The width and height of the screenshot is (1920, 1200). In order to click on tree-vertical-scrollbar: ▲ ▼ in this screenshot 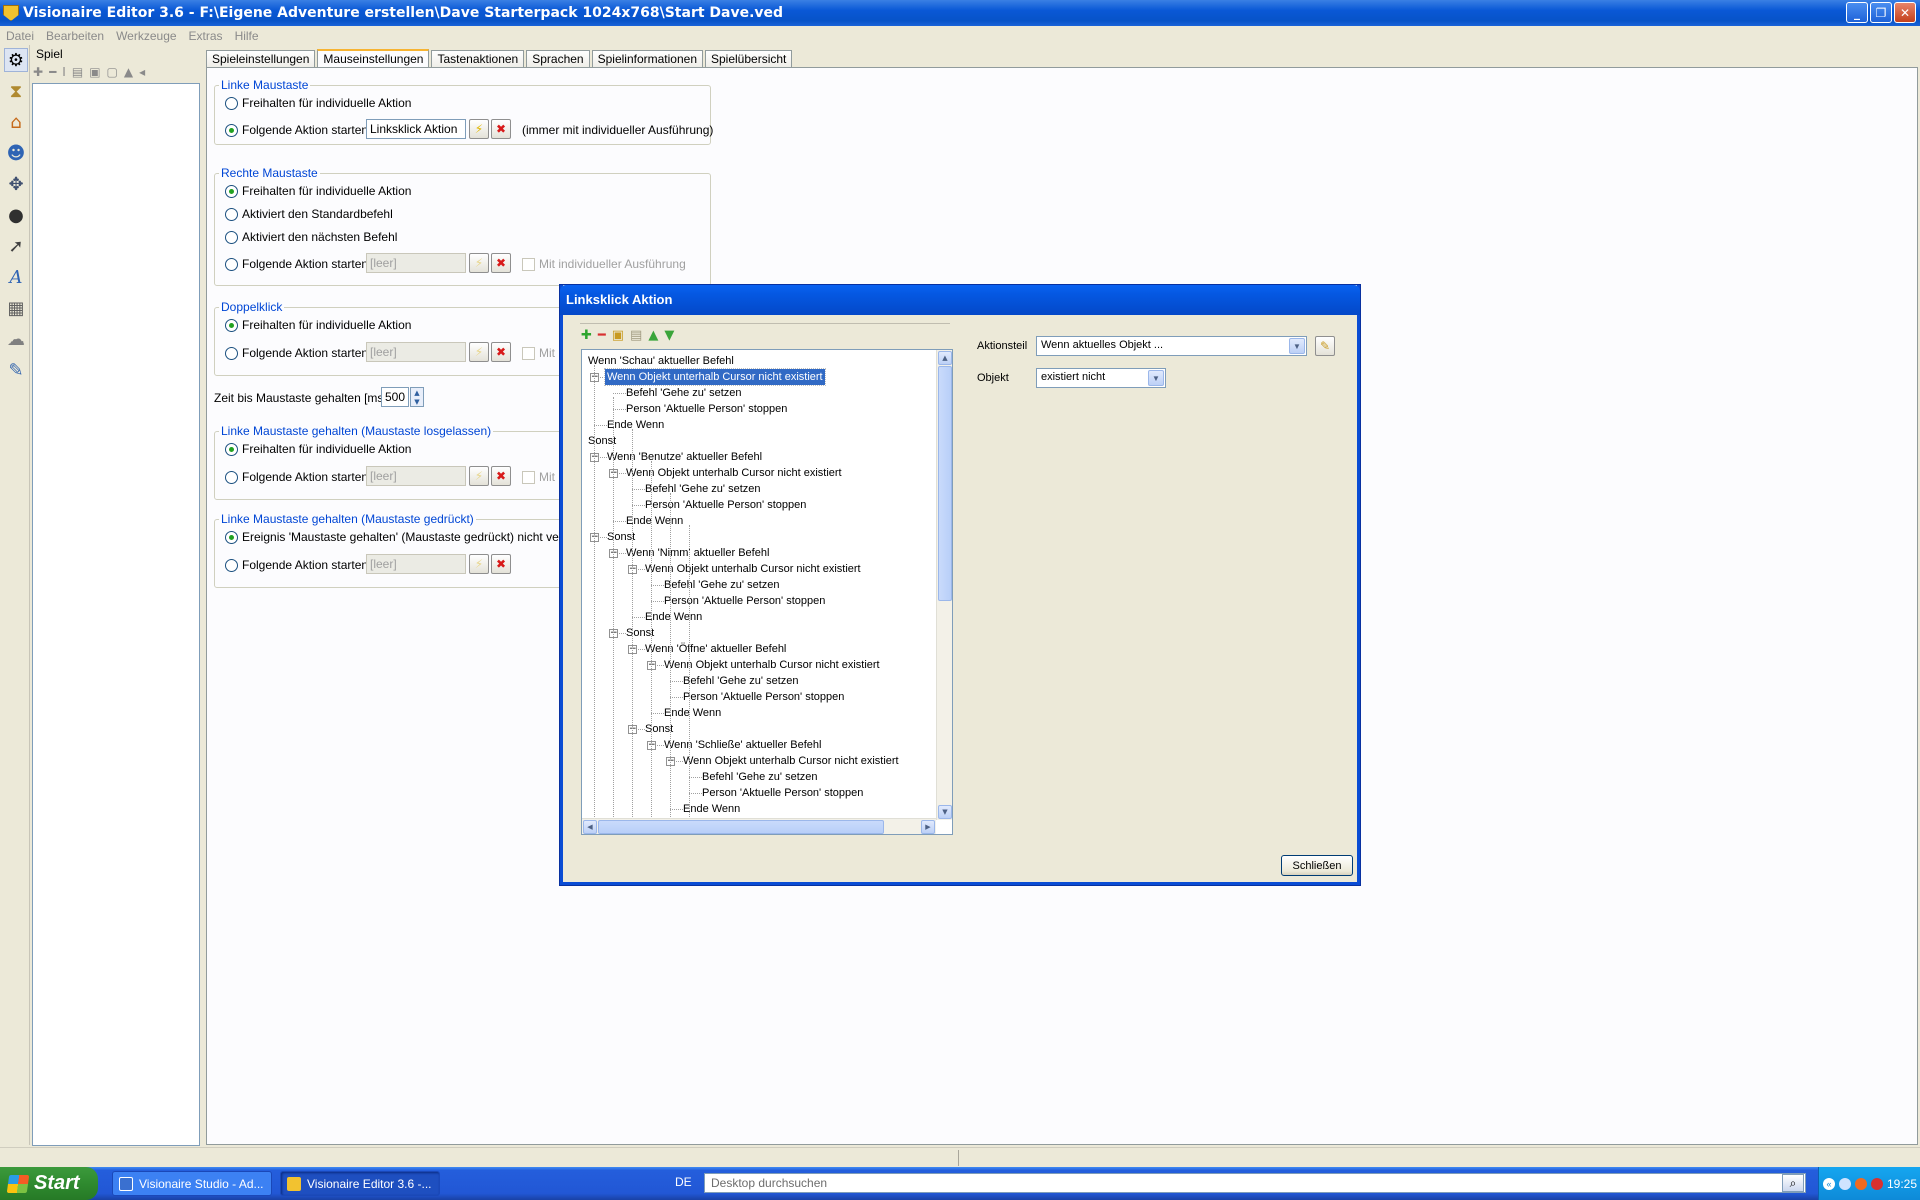, I will do `click(944, 585)`.